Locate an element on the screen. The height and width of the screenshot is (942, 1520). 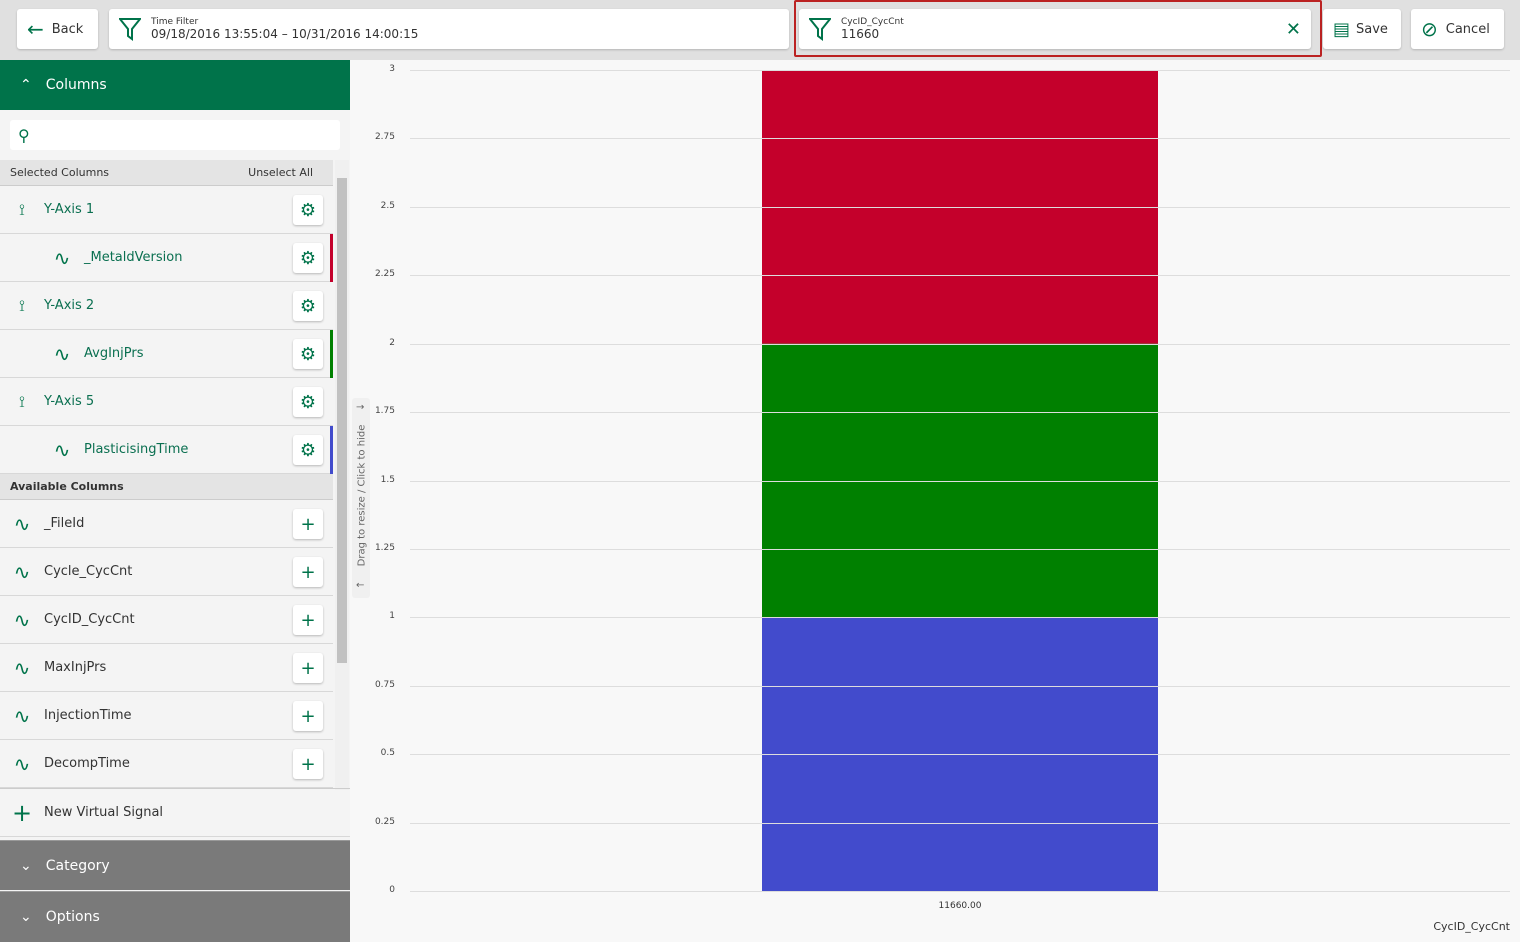
cycid-filter-value: 11660 is located at coordinates (860, 34).